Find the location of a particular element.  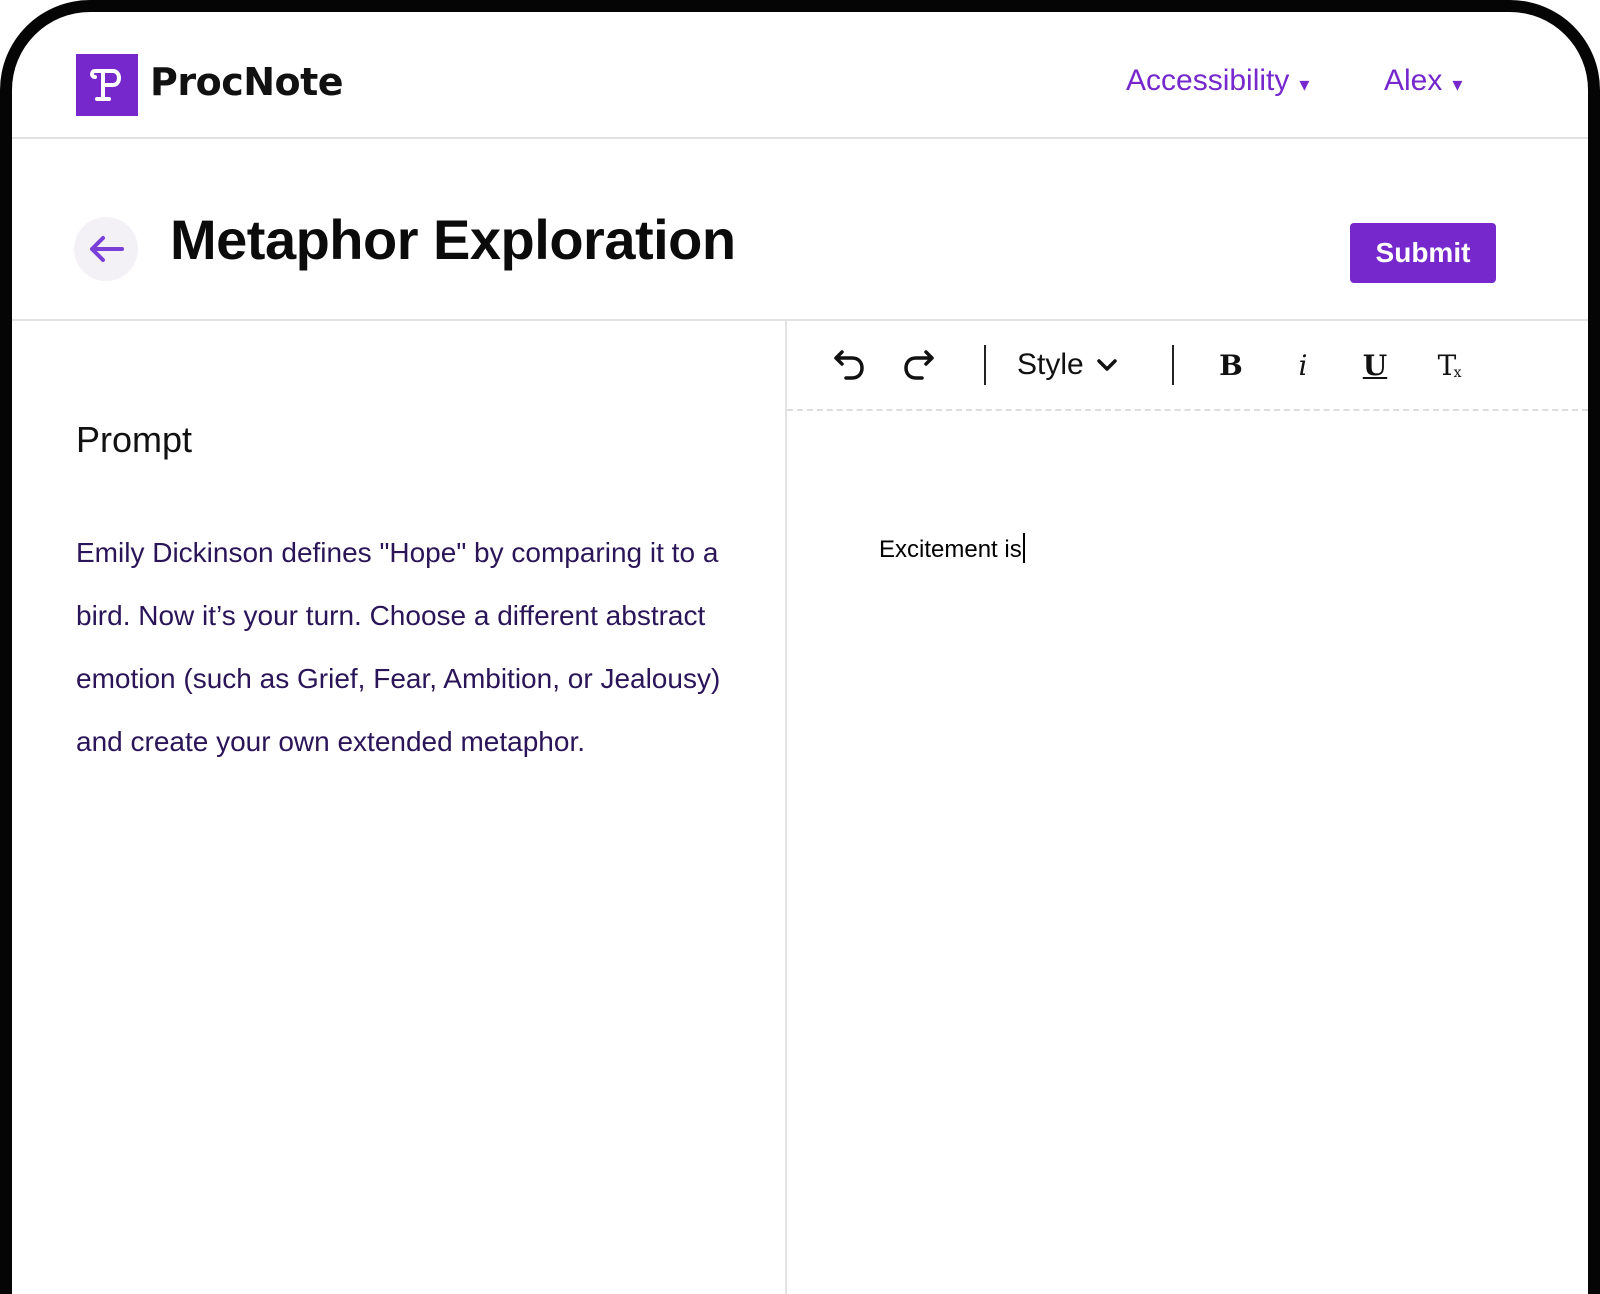

underline-button: U is located at coordinates (1375, 365).